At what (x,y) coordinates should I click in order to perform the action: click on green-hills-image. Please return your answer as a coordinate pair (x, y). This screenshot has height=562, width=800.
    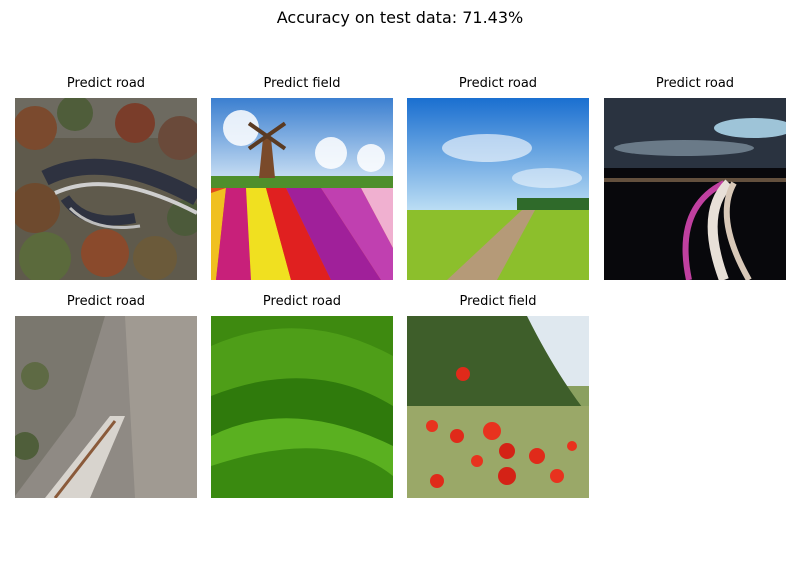
    Looking at the image, I should click on (302, 407).